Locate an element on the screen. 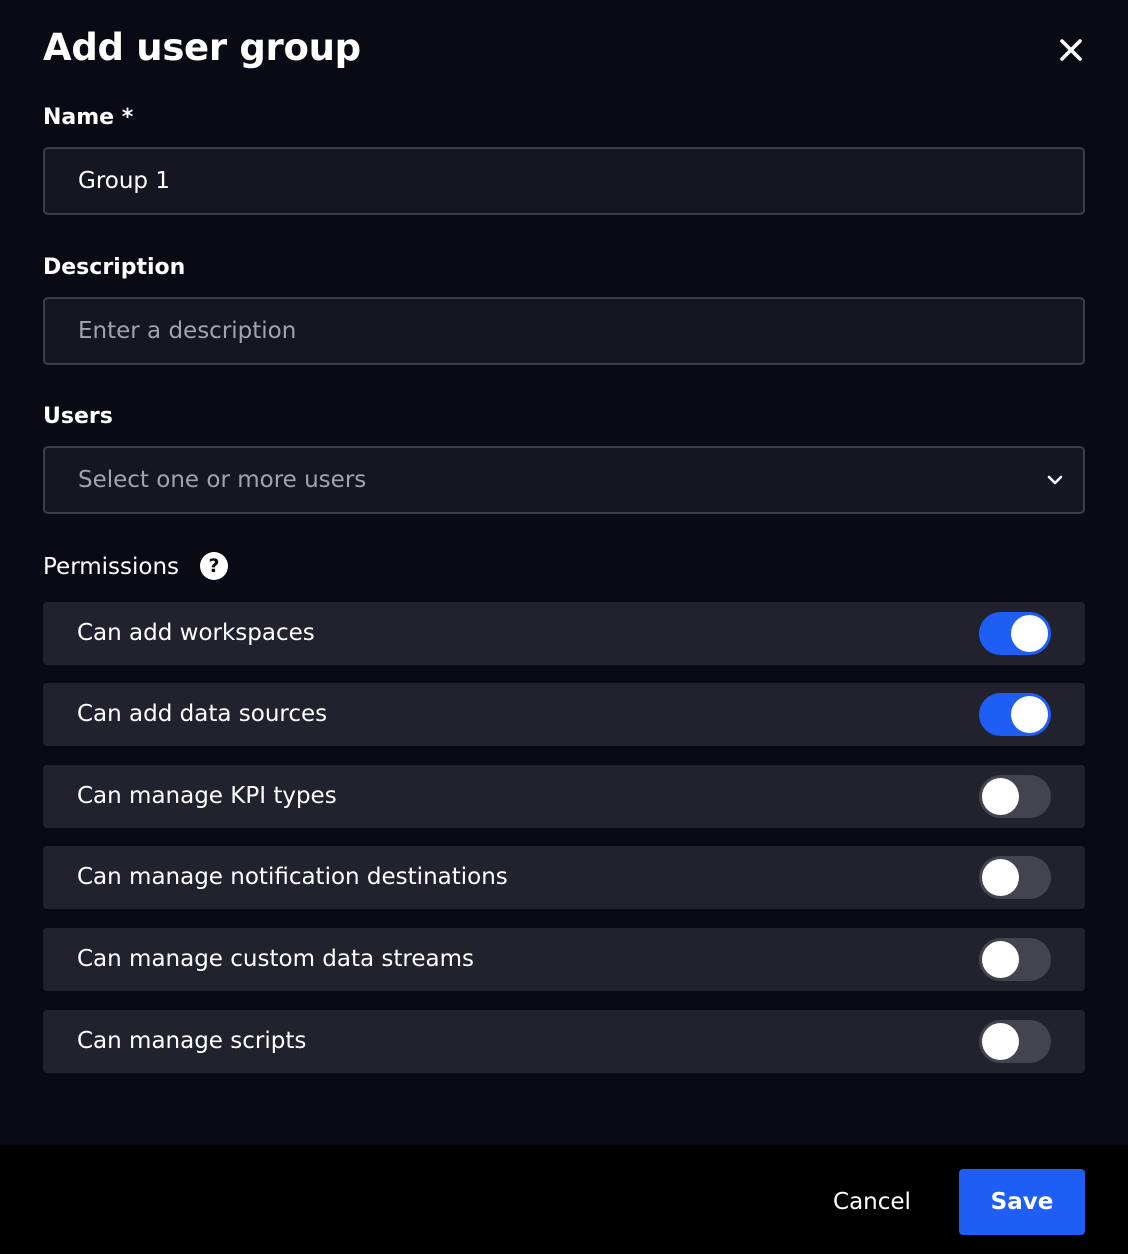  permission-row: Can manage notification destinations is located at coordinates (564, 877).